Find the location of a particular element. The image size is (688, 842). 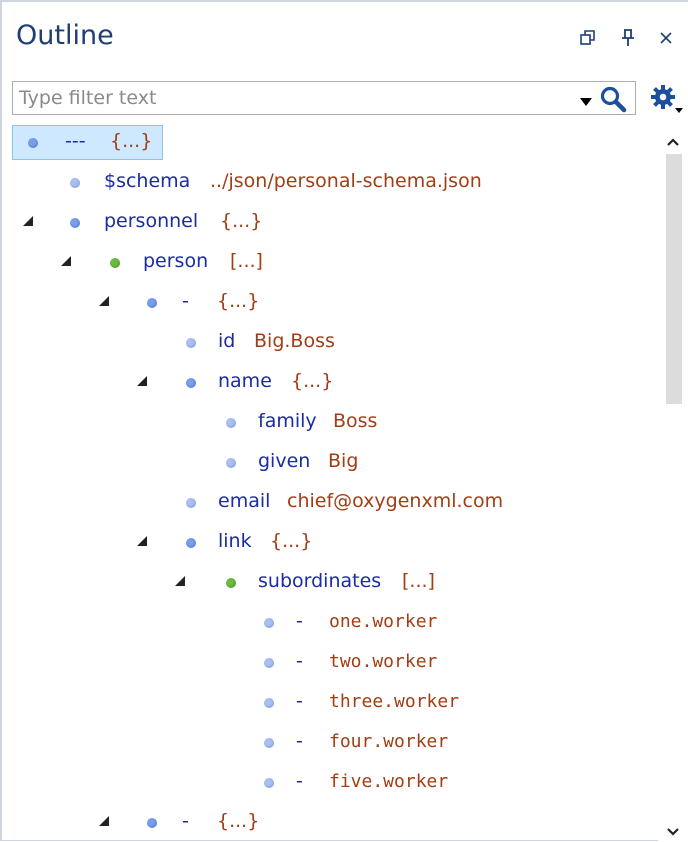

tree-row: given Big is located at coordinates (329, 462).